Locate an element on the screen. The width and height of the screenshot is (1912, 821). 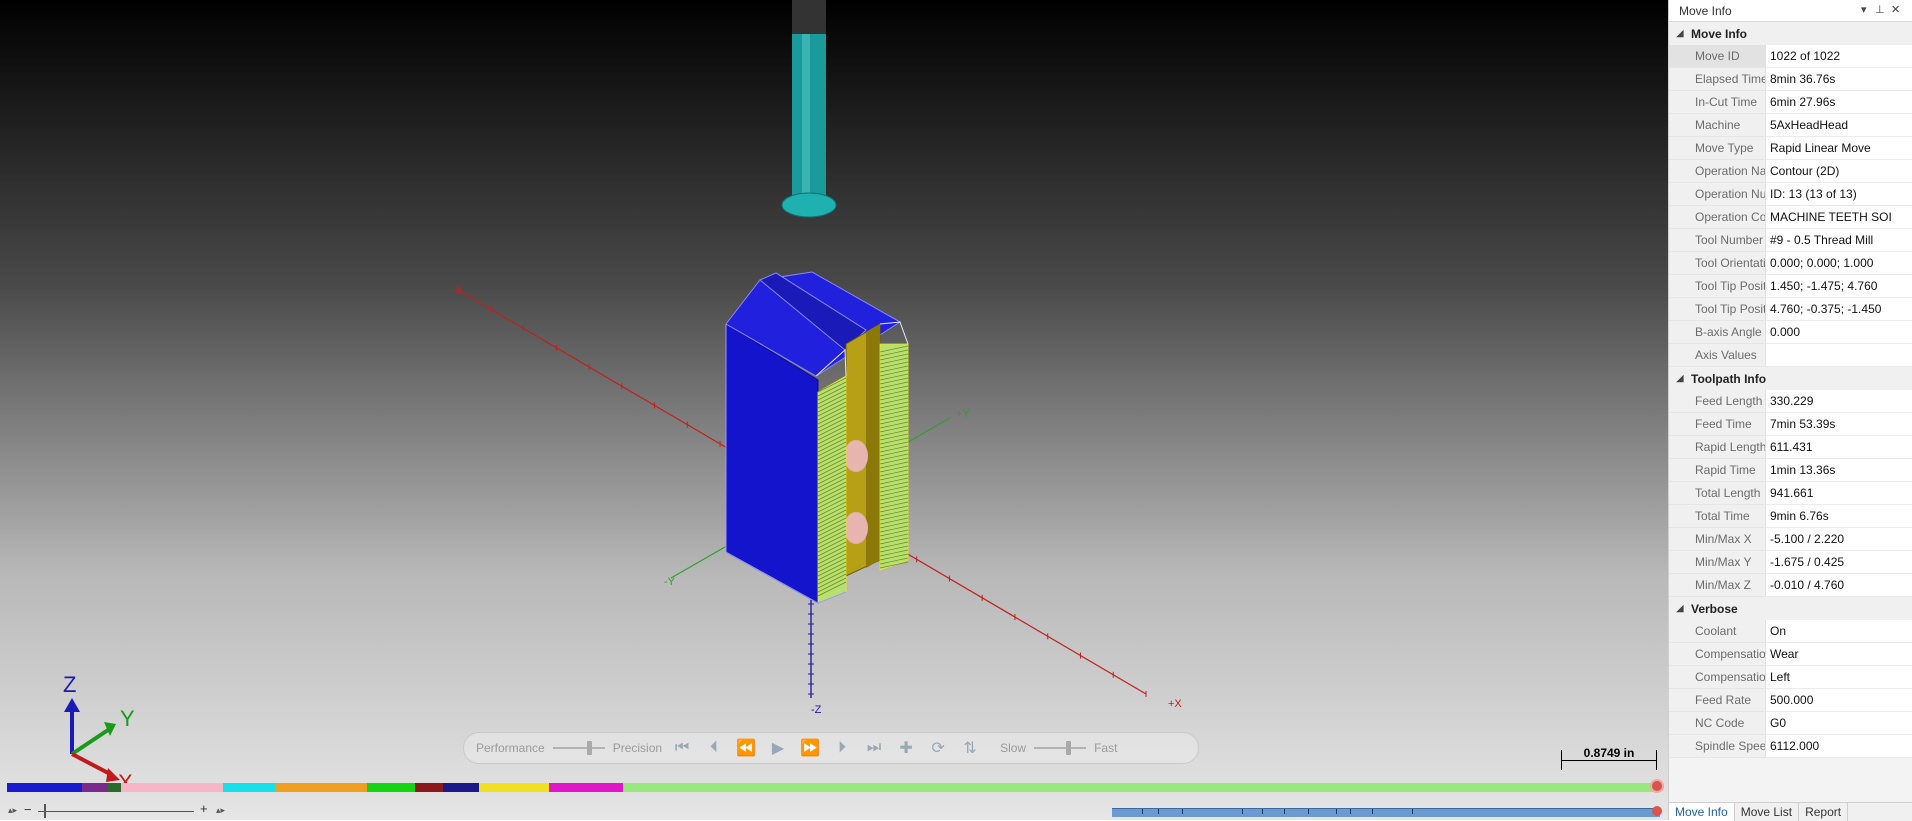
tab-move-list: Move List is located at coordinates (1767, 812).